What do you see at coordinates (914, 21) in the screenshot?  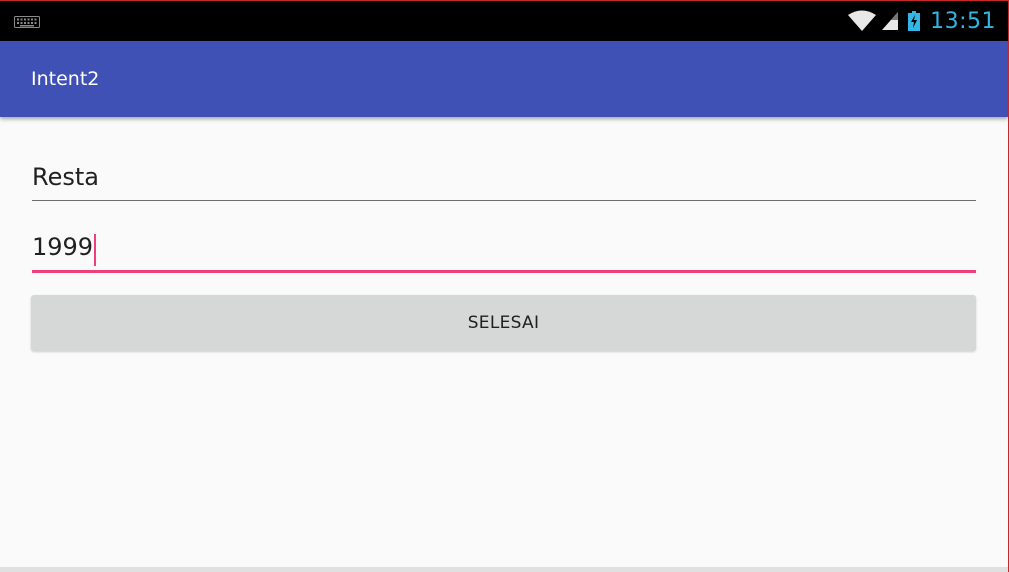 I see `battery-charging-icon` at bounding box center [914, 21].